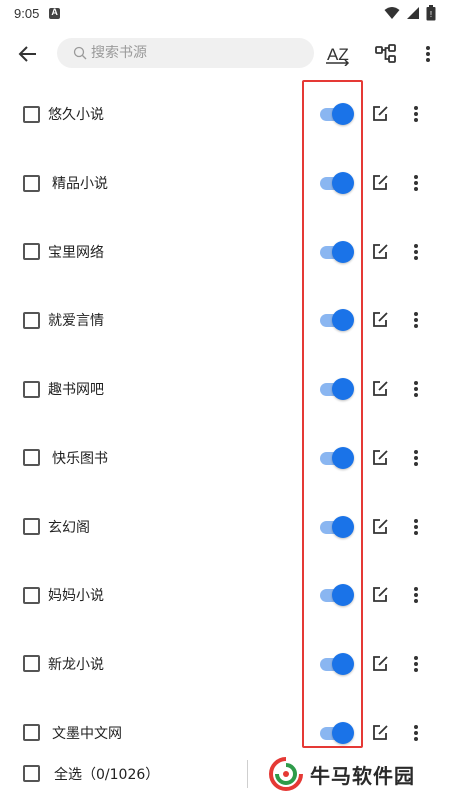  I want to click on search-bar, so click(185, 53).